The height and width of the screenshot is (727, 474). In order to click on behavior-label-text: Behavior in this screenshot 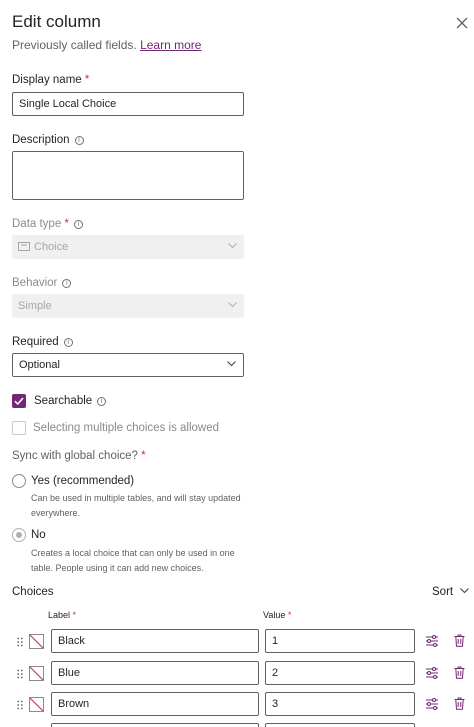, I will do `click(35, 283)`.